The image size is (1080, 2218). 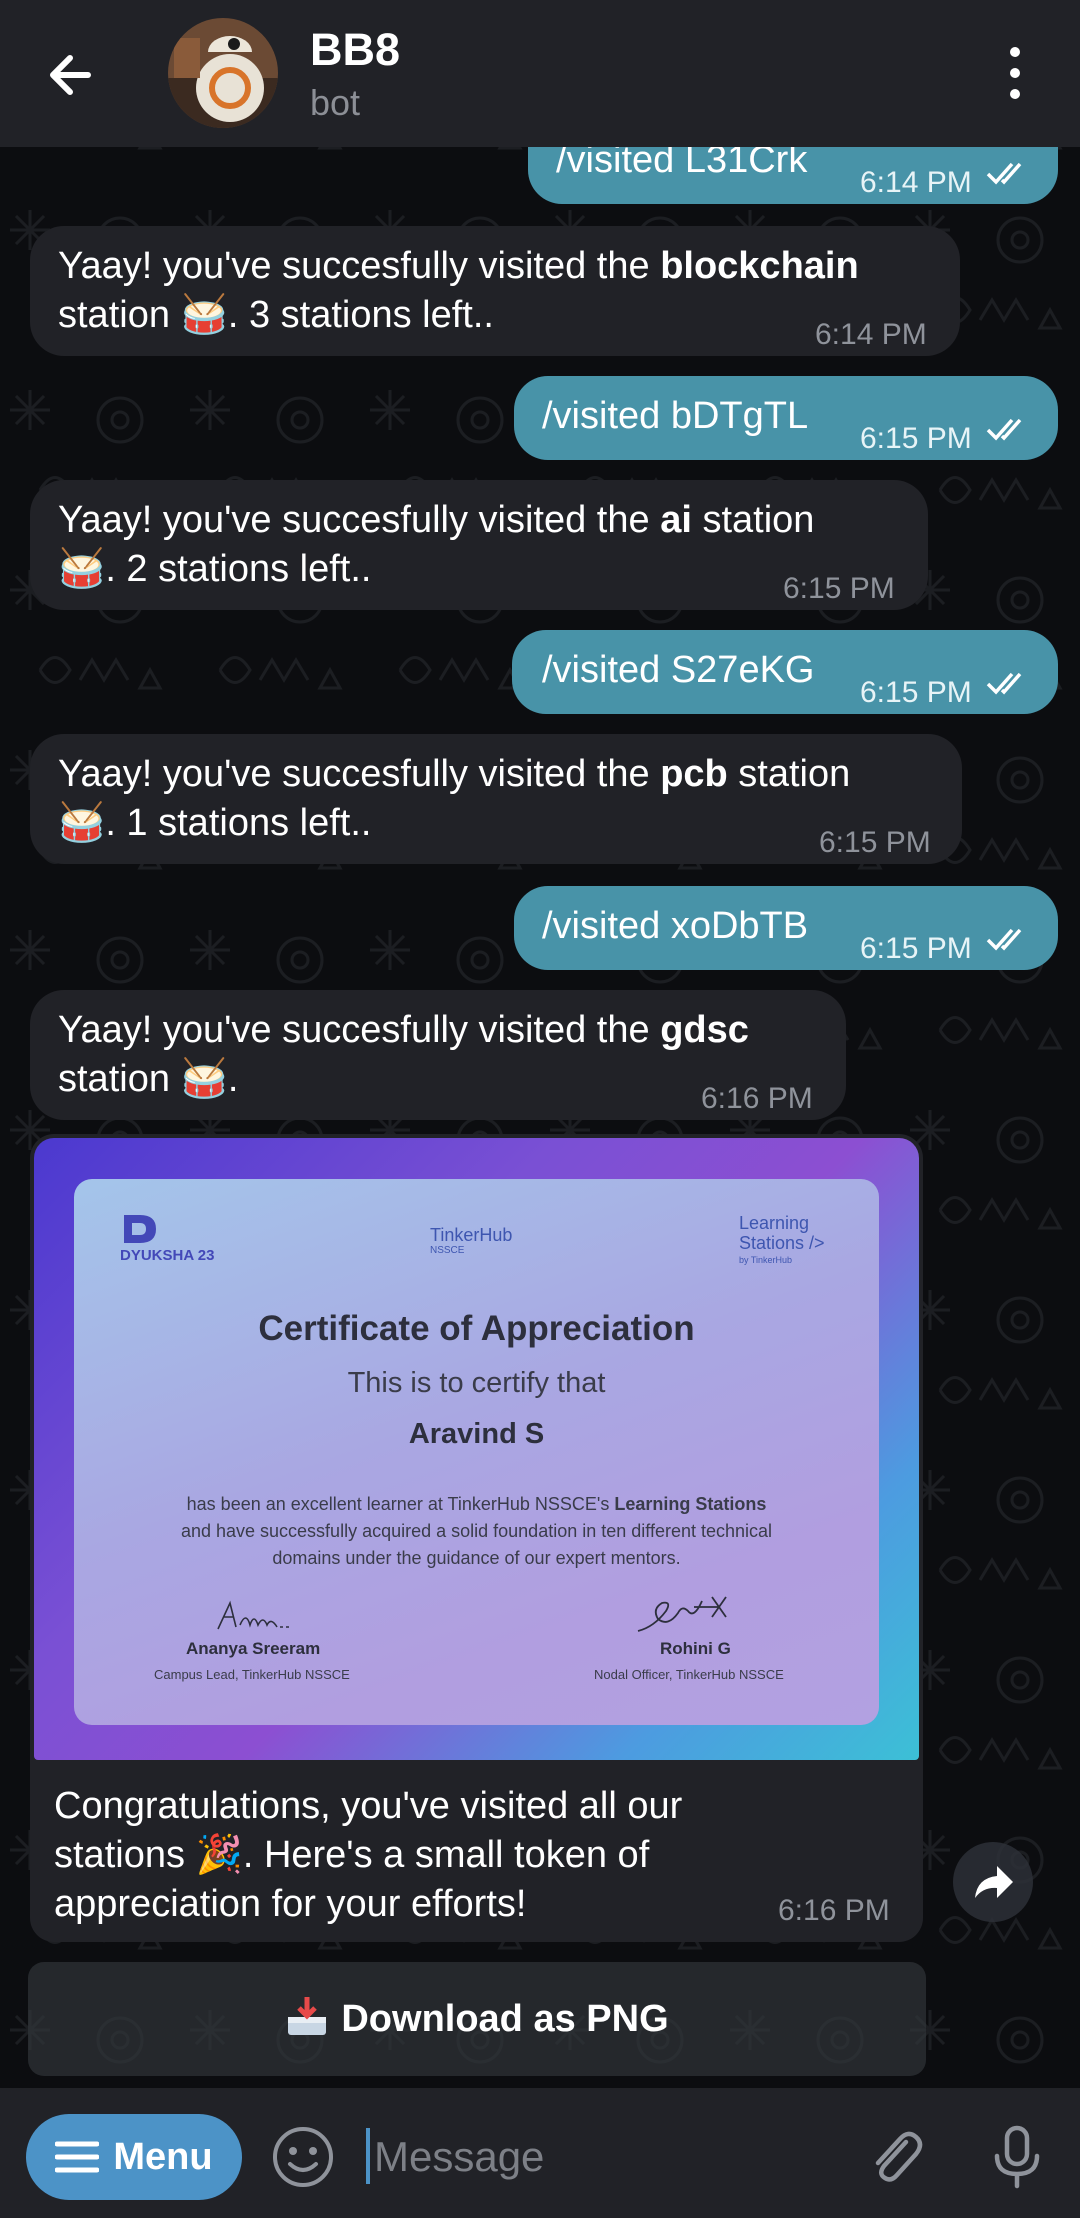 I want to click on microphone-icon, so click(x=1017, y=2157).